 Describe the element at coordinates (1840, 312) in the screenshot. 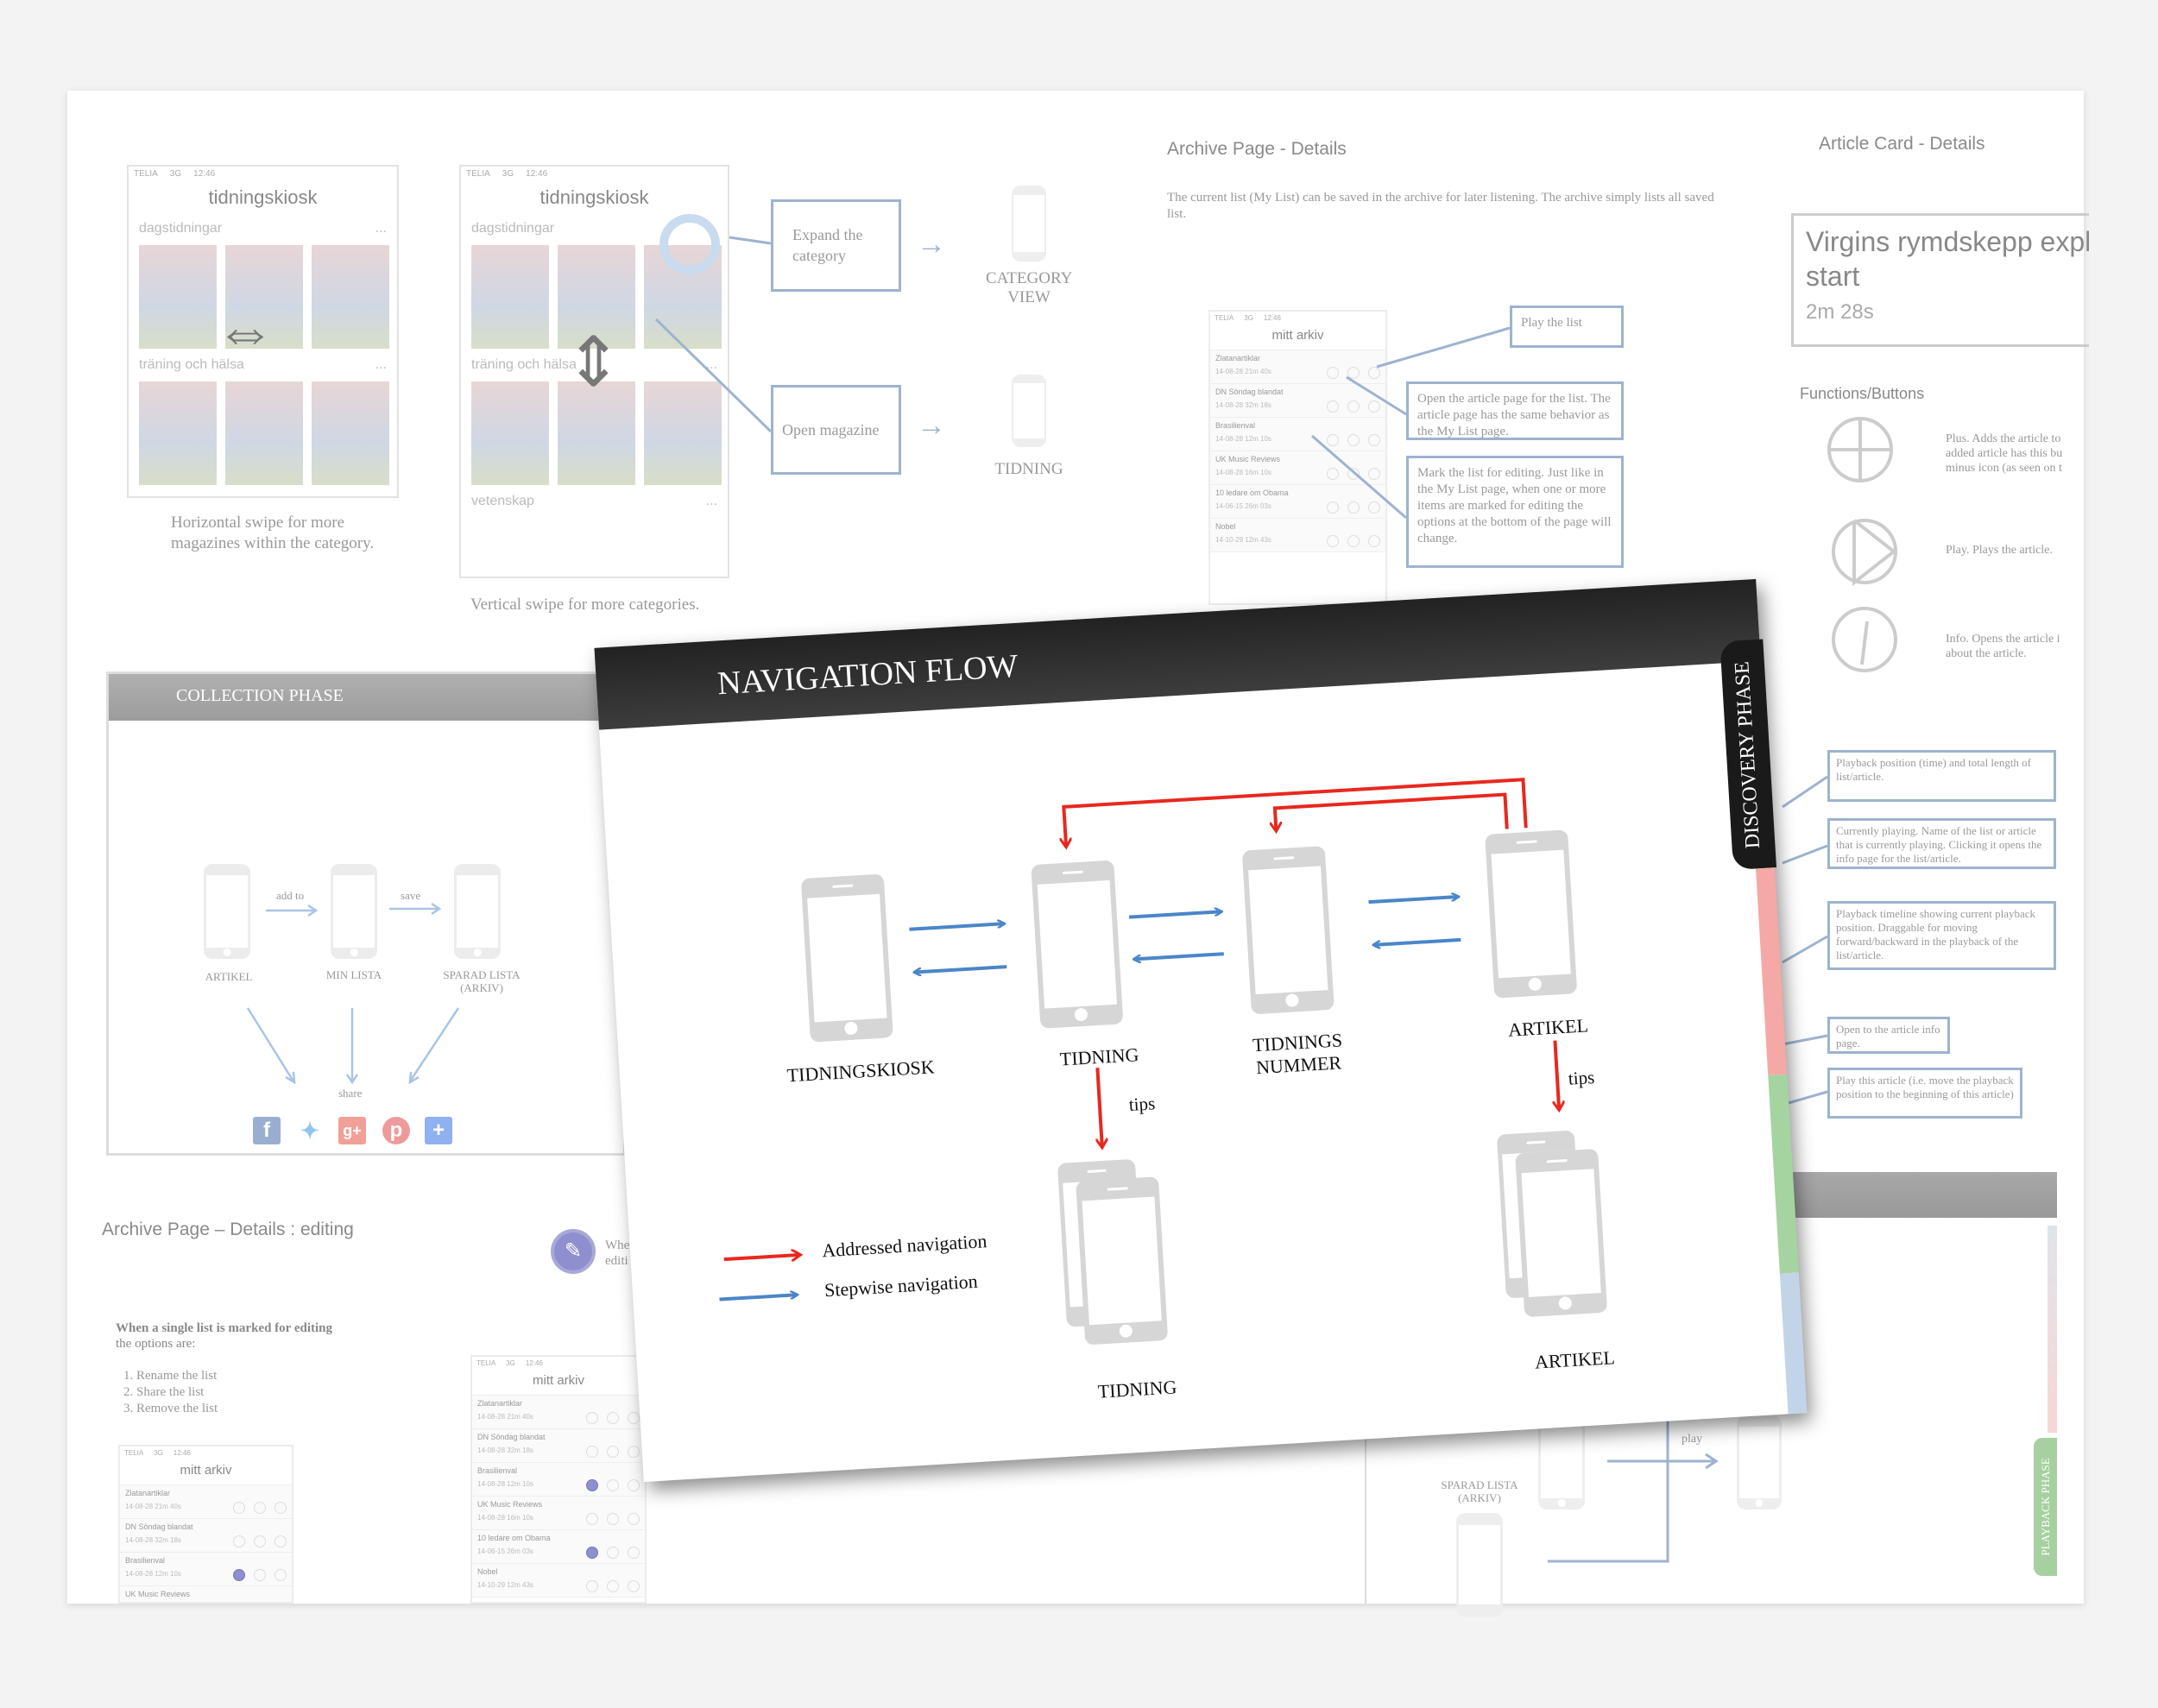

I see `article-duration: 2m 28s` at that location.